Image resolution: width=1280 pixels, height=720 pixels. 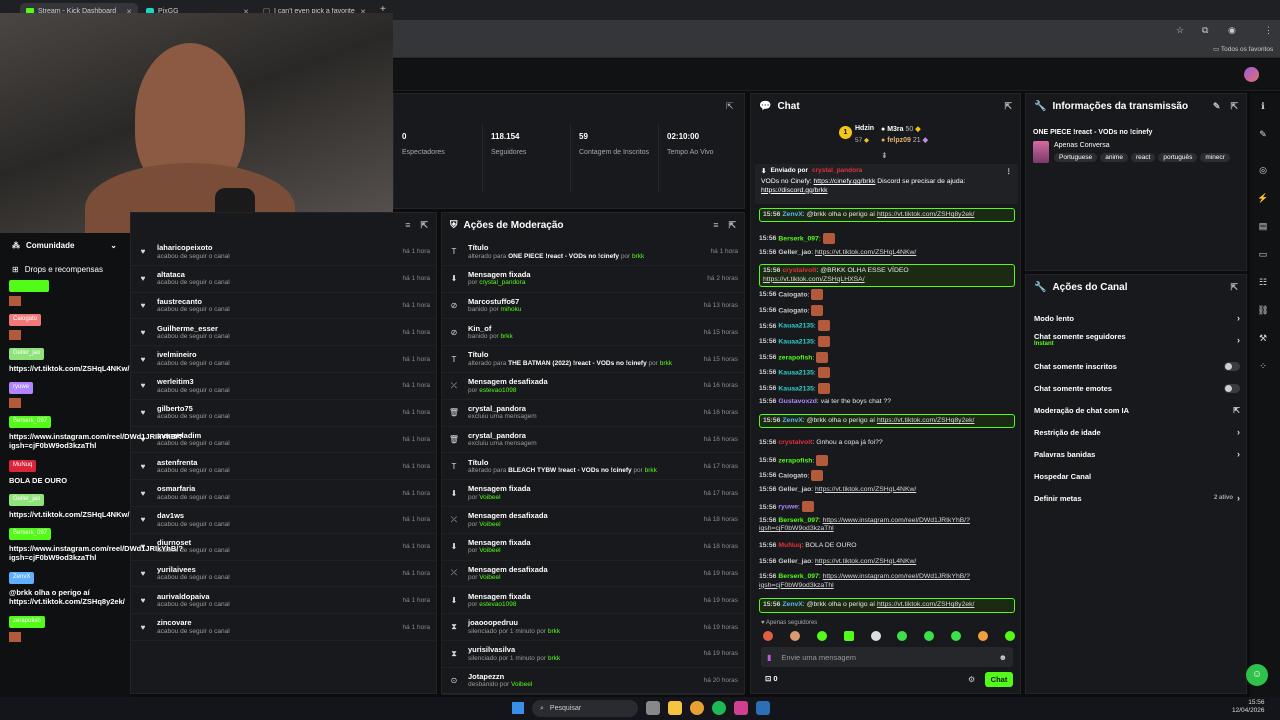 I want to click on pinned-link-cinefy: https://cinefy.gg/brkk, so click(x=845, y=181).